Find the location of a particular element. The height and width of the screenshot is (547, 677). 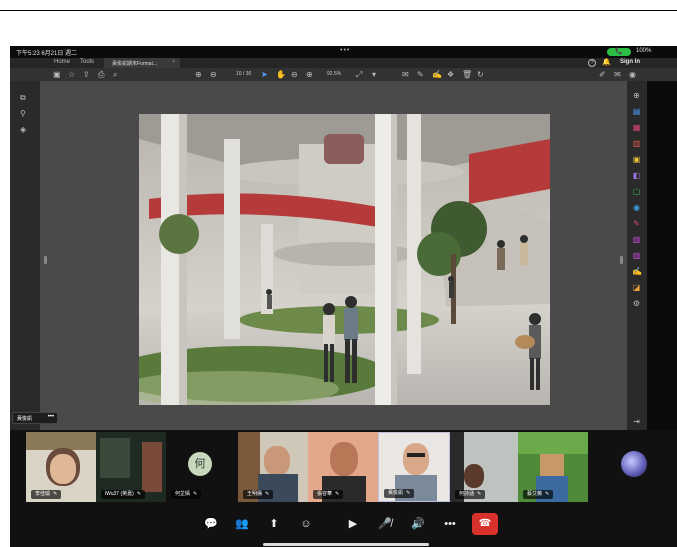

save-icon: ▣ is located at coordinates (57, 74).